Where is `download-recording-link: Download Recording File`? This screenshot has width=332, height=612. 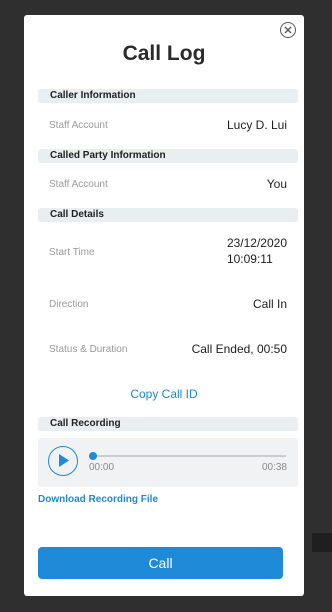
download-recording-link: Download Recording File is located at coordinates (98, 499).